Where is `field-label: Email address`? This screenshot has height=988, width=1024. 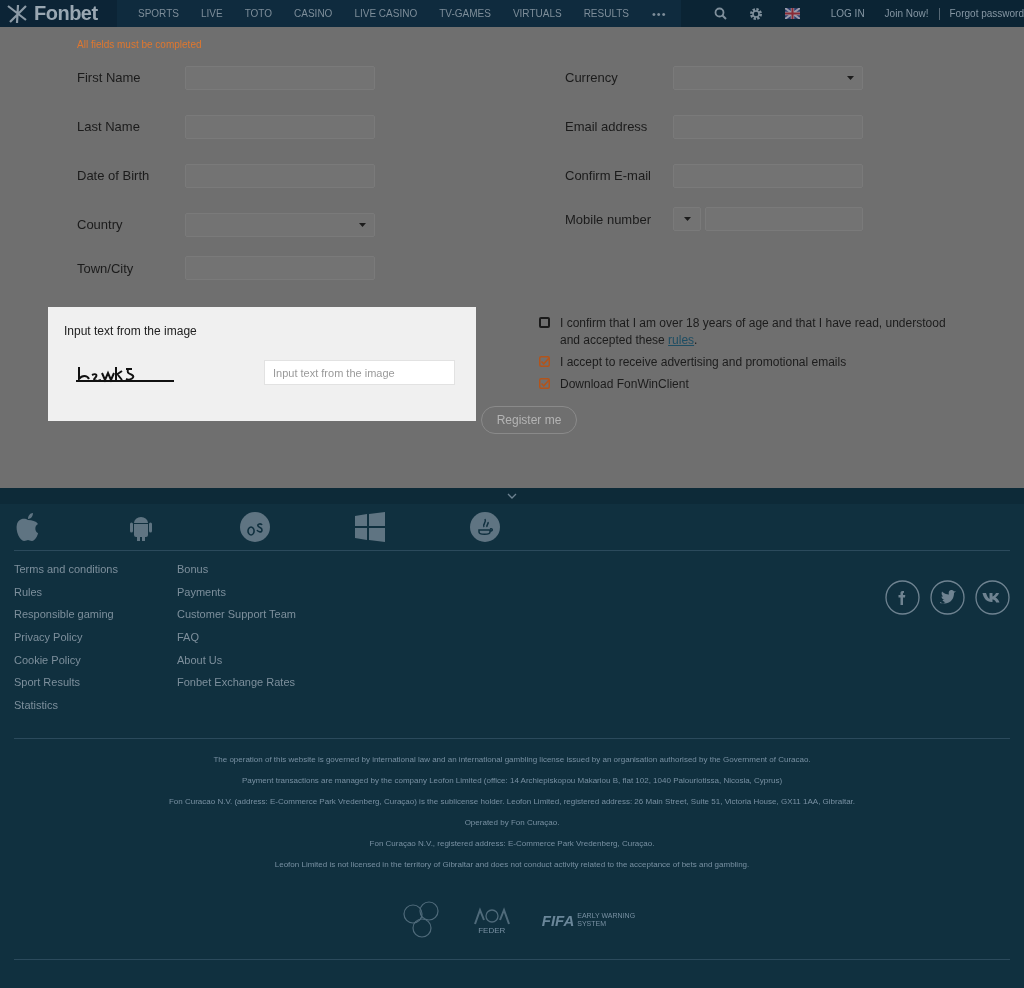 field-label: Email address is located at coordinates (606, 126).